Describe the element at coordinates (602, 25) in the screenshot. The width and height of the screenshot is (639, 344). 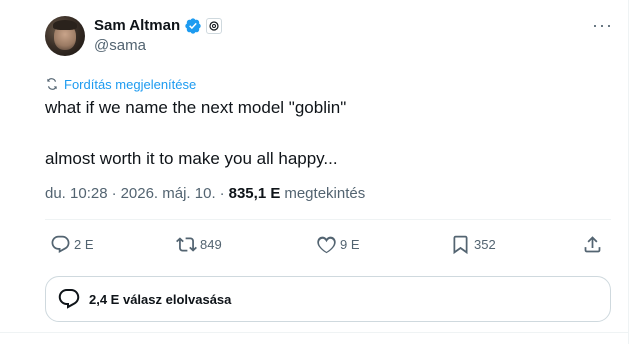
I see `more-dots-icon: ···` at that location.